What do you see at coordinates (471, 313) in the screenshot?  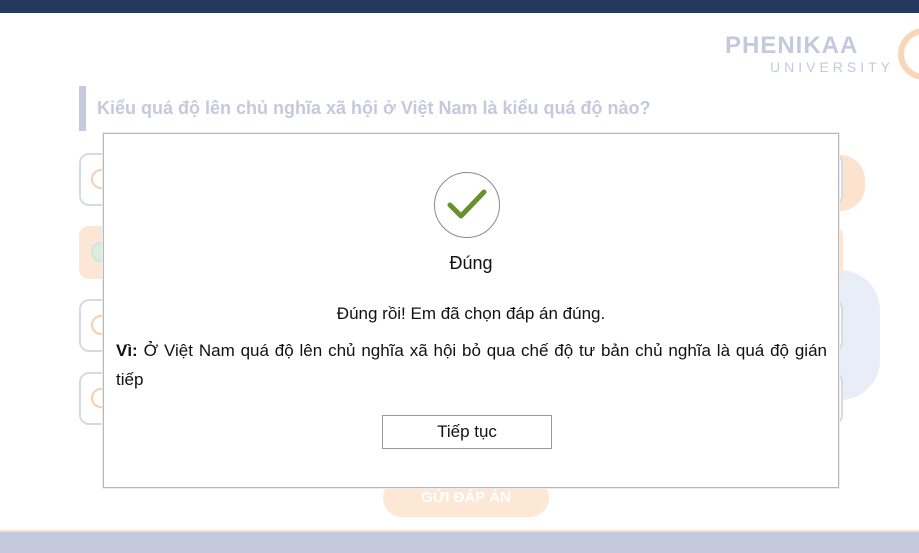 I see `feedback-message: Đúng rồi! Em đã chọn đáp án đúng.` at bounding box center [471, 313].